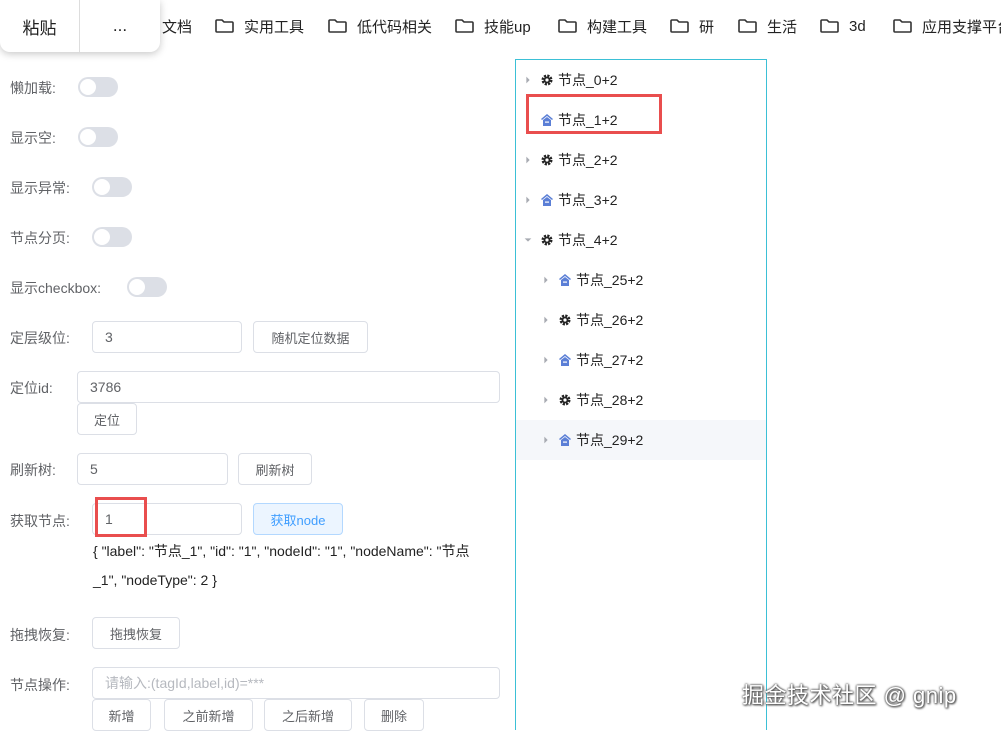 This screenshot has width=1001, height=731. What do you see at coordinates (167, 519) in the screenshot?
I see `get-node-input` at bounding box center [167, 519].